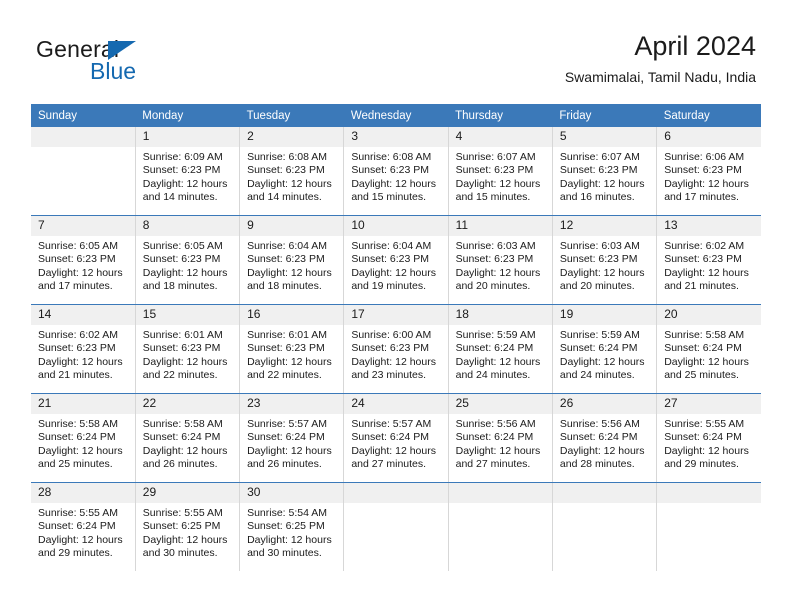  What do you see at coordinates (286, 526) in the screenshot?
I see `sunset-time: Sunset: 6:25 PM` at bounding box center [286, 526].